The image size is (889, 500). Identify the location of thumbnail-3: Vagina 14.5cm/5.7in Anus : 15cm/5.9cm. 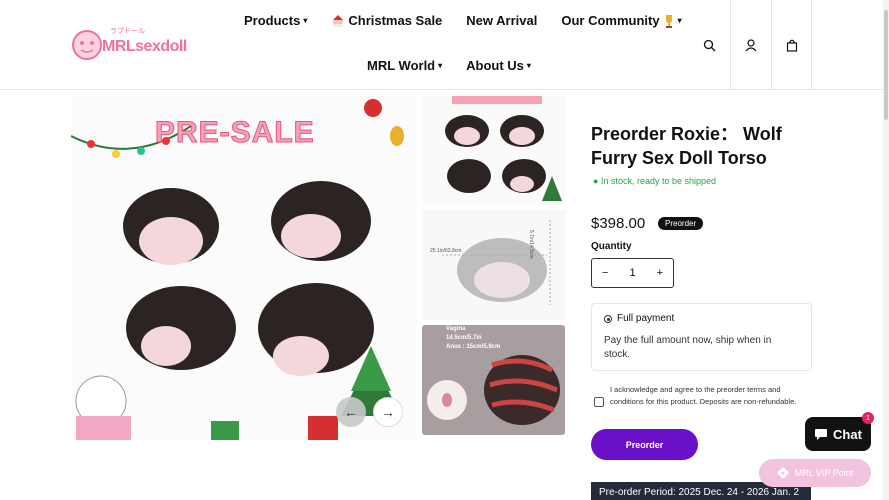
(493, 380).